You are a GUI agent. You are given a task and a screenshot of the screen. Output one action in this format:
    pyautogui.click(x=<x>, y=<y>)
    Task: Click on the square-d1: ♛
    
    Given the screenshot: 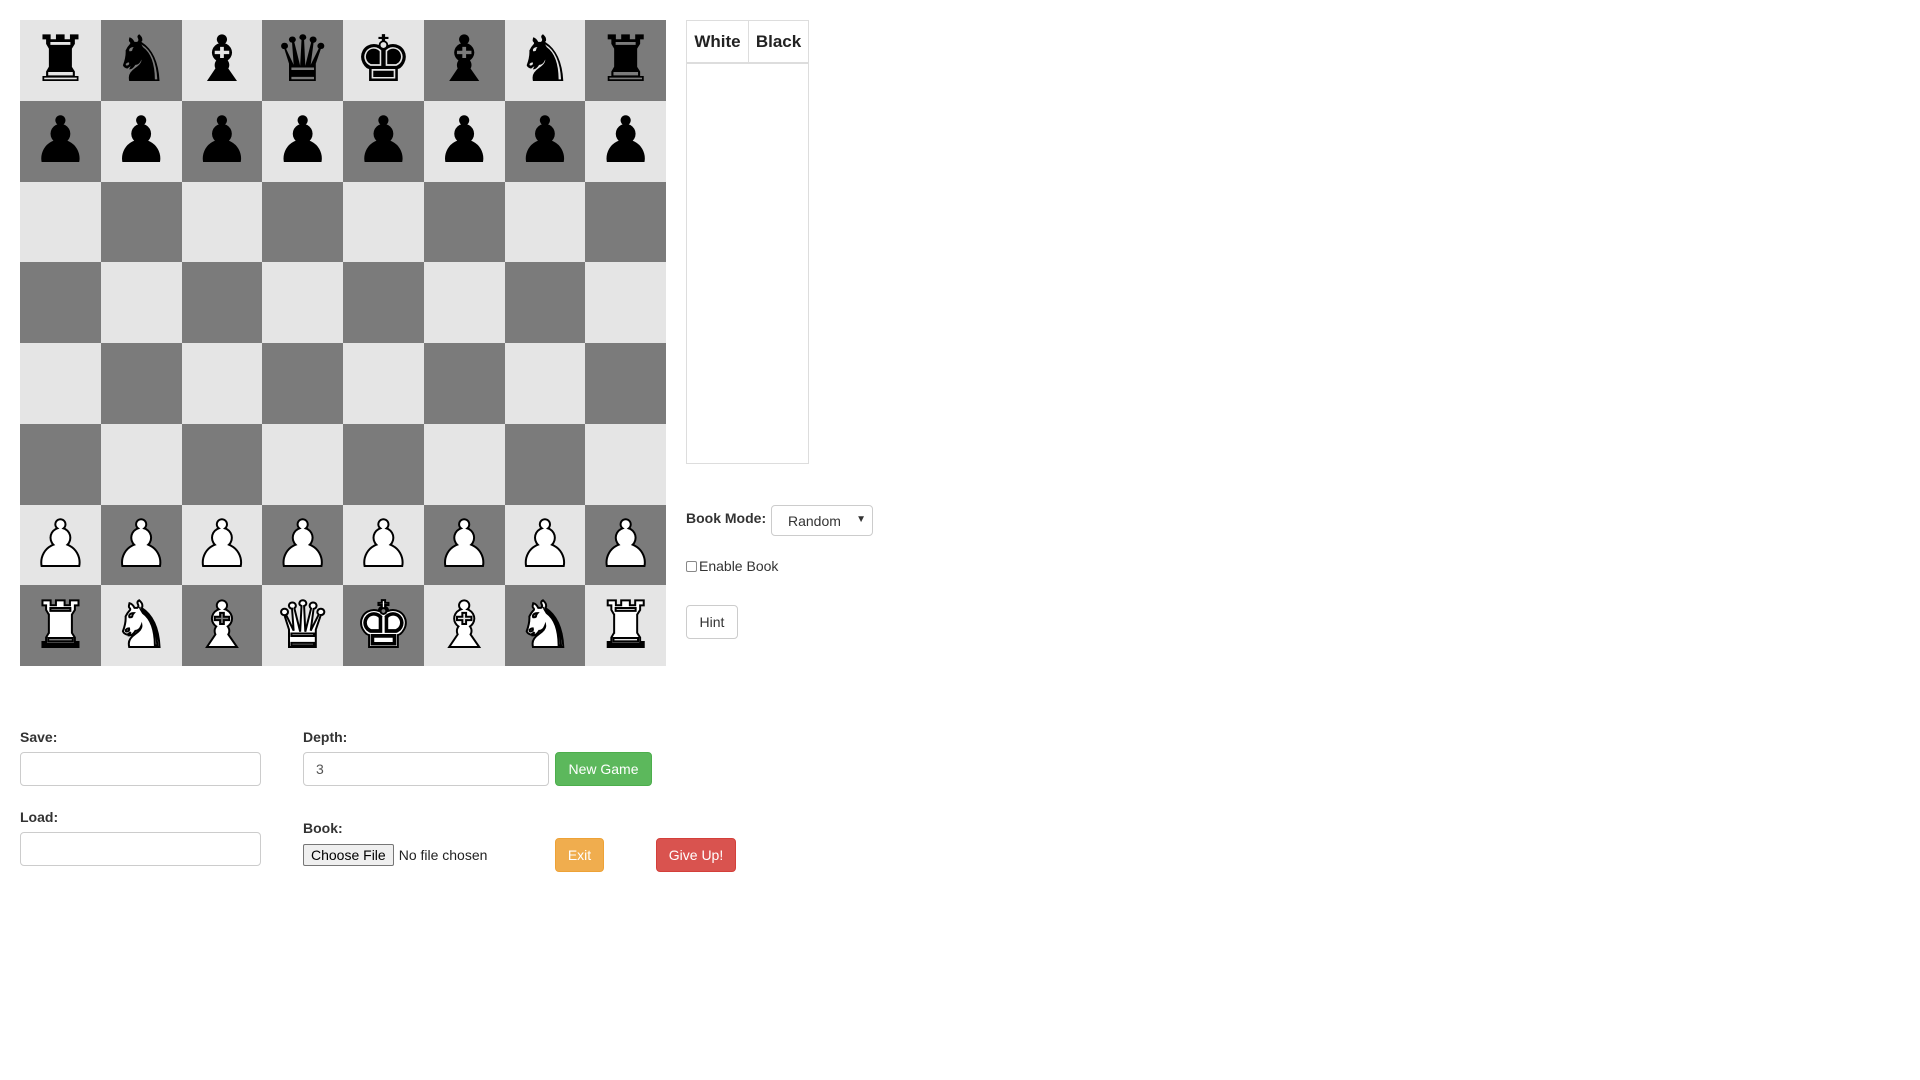 What is the action you would take?
    pyautogui.click(x=302, y=625)
    